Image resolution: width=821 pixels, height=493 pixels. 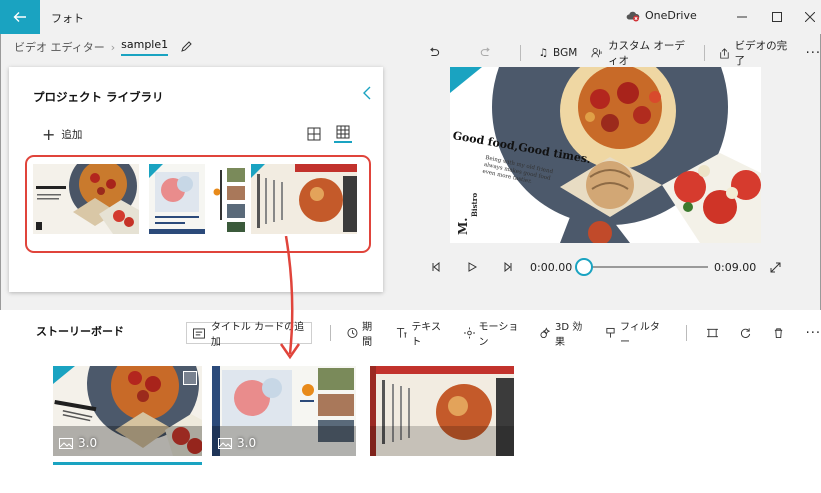 I want to click on clock-icon, so click(x=352, y=333).